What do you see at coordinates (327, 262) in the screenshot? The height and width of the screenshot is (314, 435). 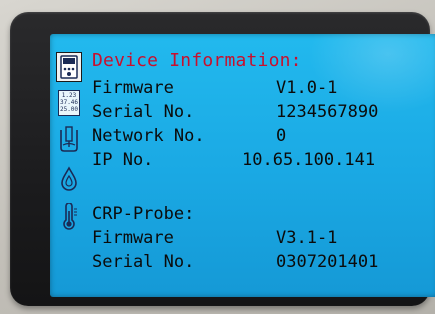 I see `probe-serial-value: 0307201401` at bounding box center [327, 262].